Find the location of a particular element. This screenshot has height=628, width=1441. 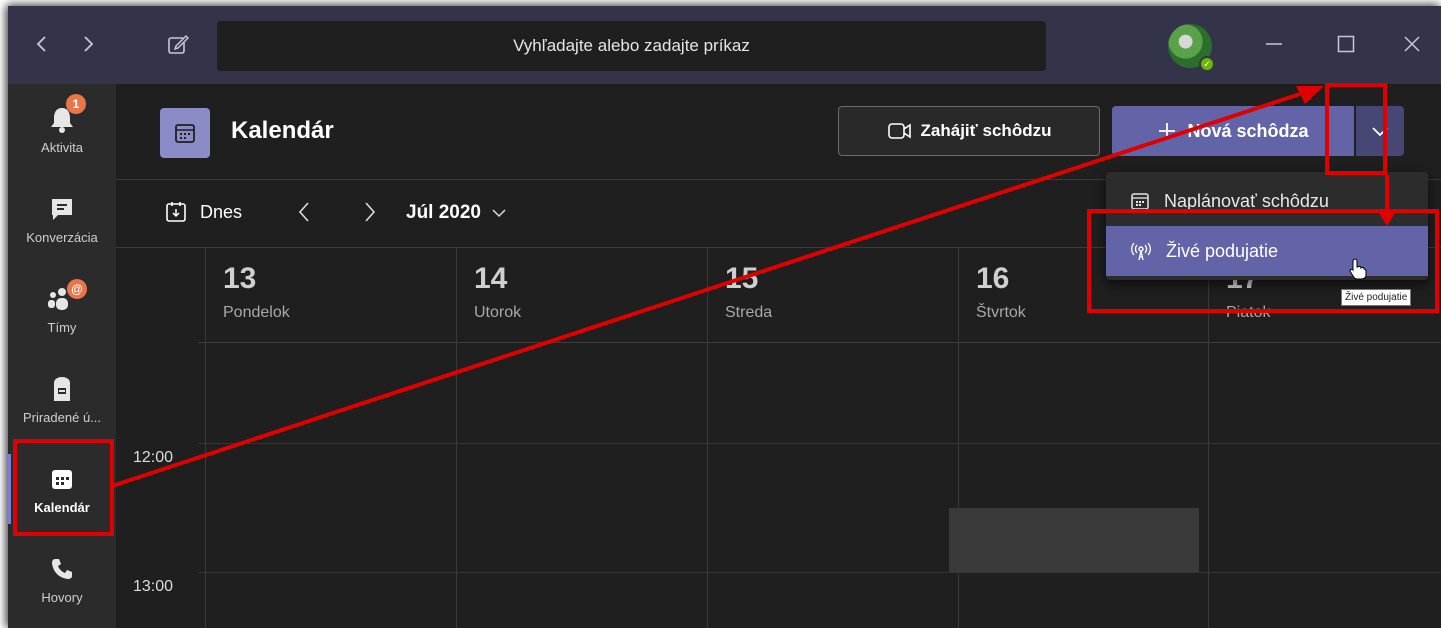

time-label: 13:00 is located at coordinates (153, 586).